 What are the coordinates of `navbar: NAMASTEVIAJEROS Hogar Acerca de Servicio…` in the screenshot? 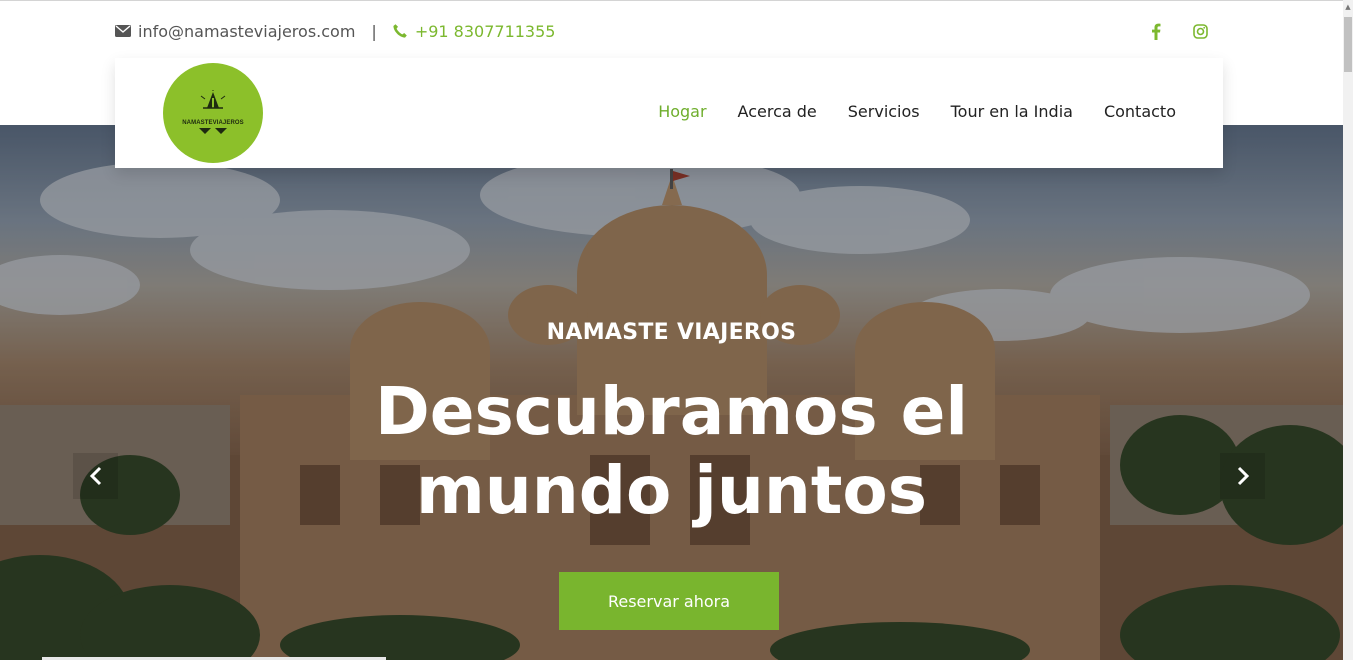 It's located at (669, 113).